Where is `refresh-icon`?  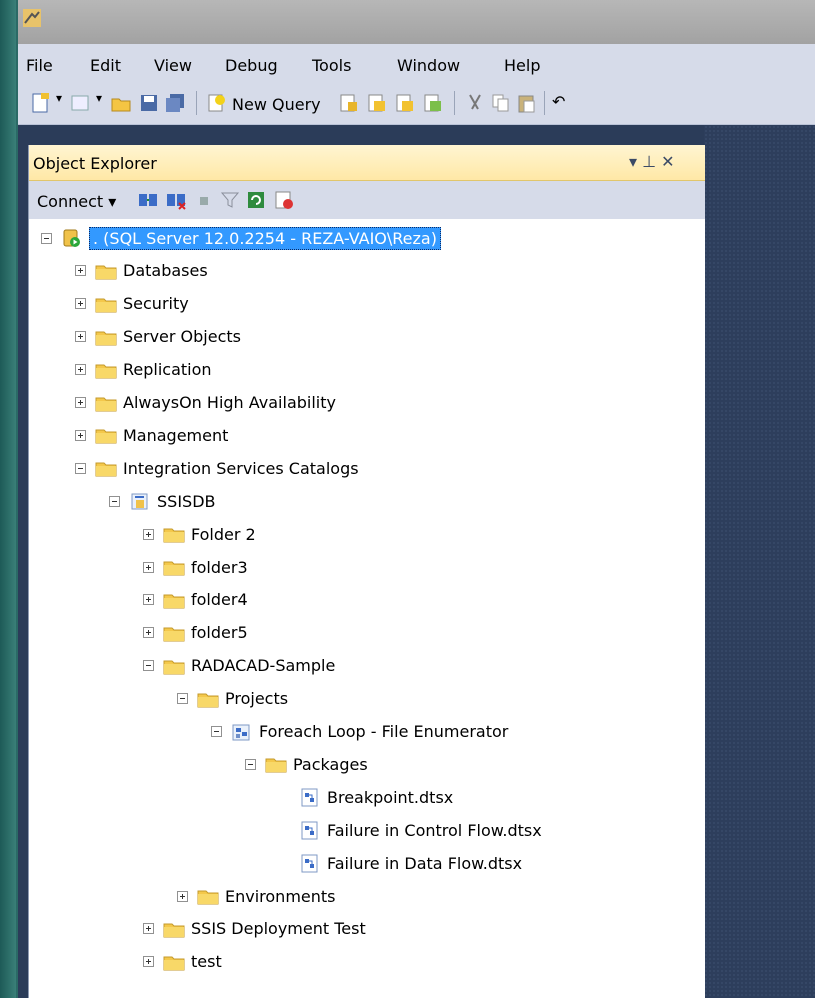 refresh-icon is located at coordinates (256, 200).